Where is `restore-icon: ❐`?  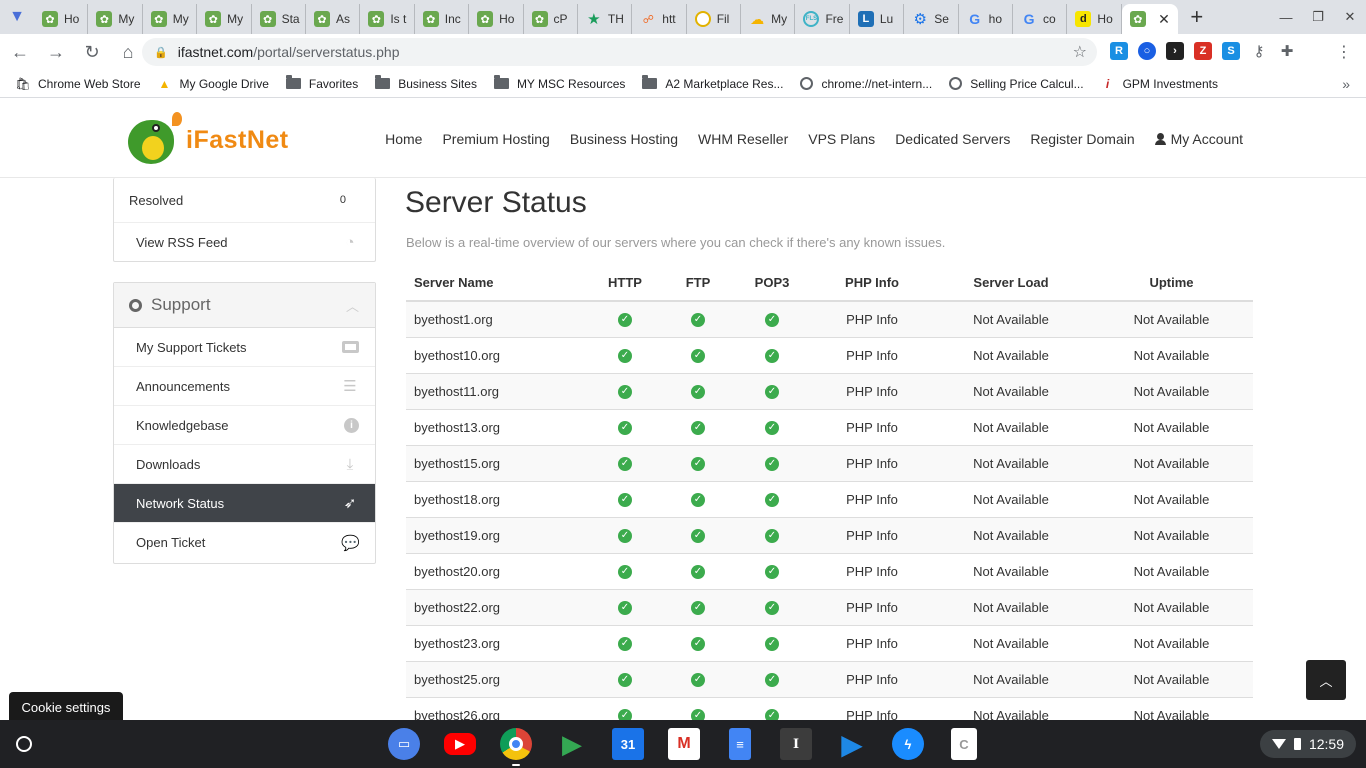 restore-icon: ❐ is located at coordinates (1318, 17).